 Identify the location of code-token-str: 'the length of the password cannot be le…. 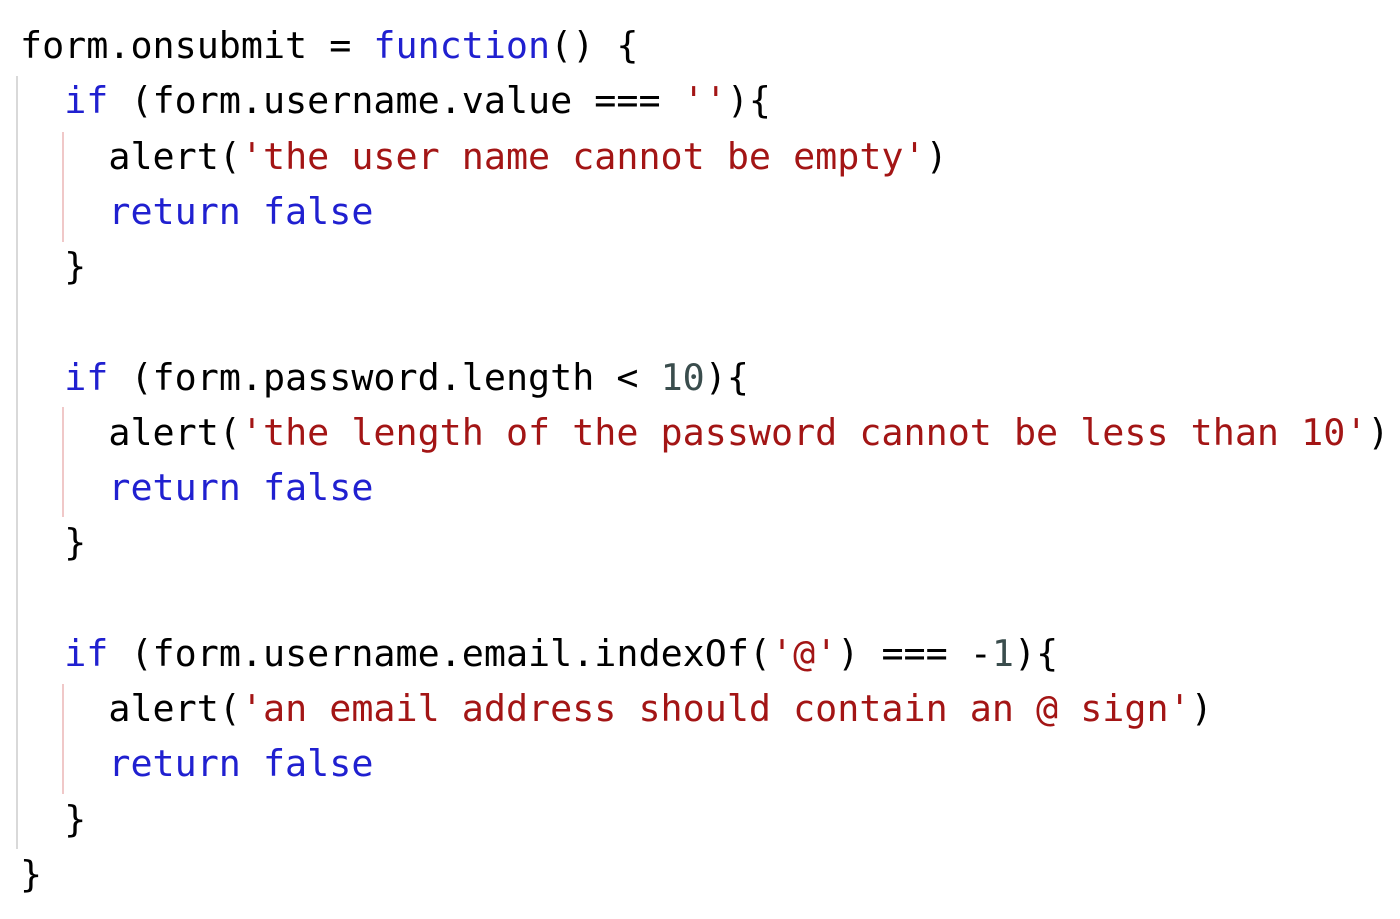
(804, 432).